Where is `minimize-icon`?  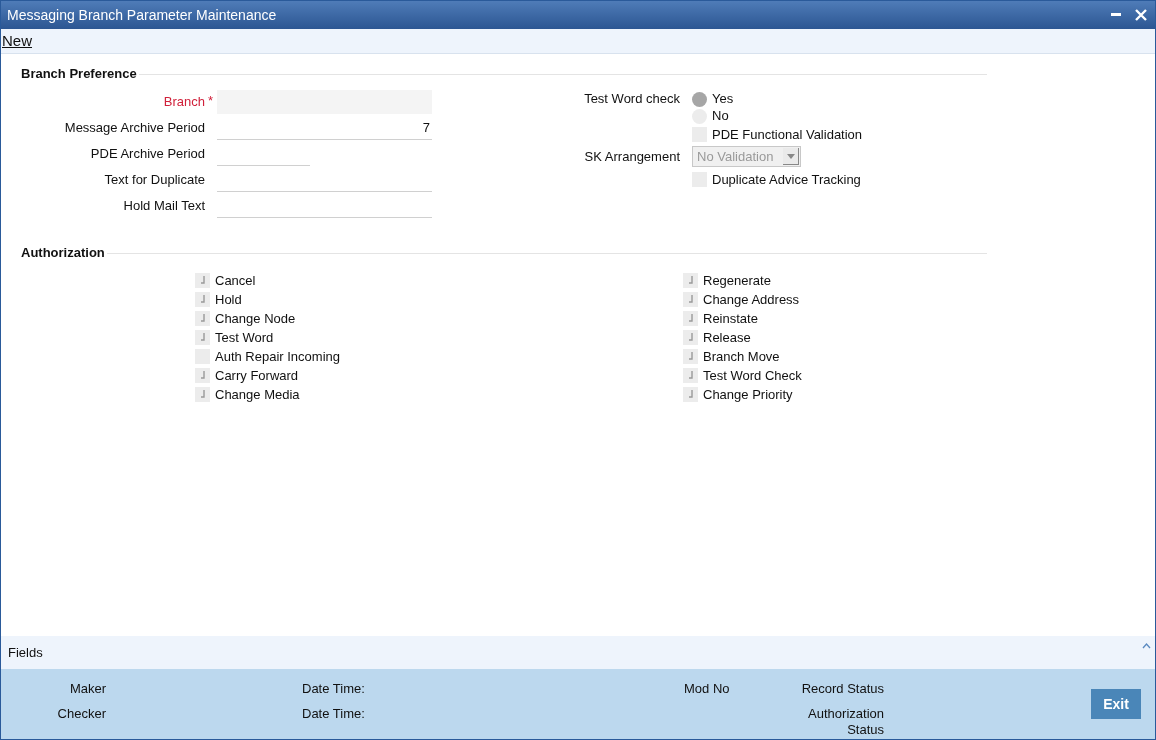
minimize-icon is located at coordinates (1116, 15).